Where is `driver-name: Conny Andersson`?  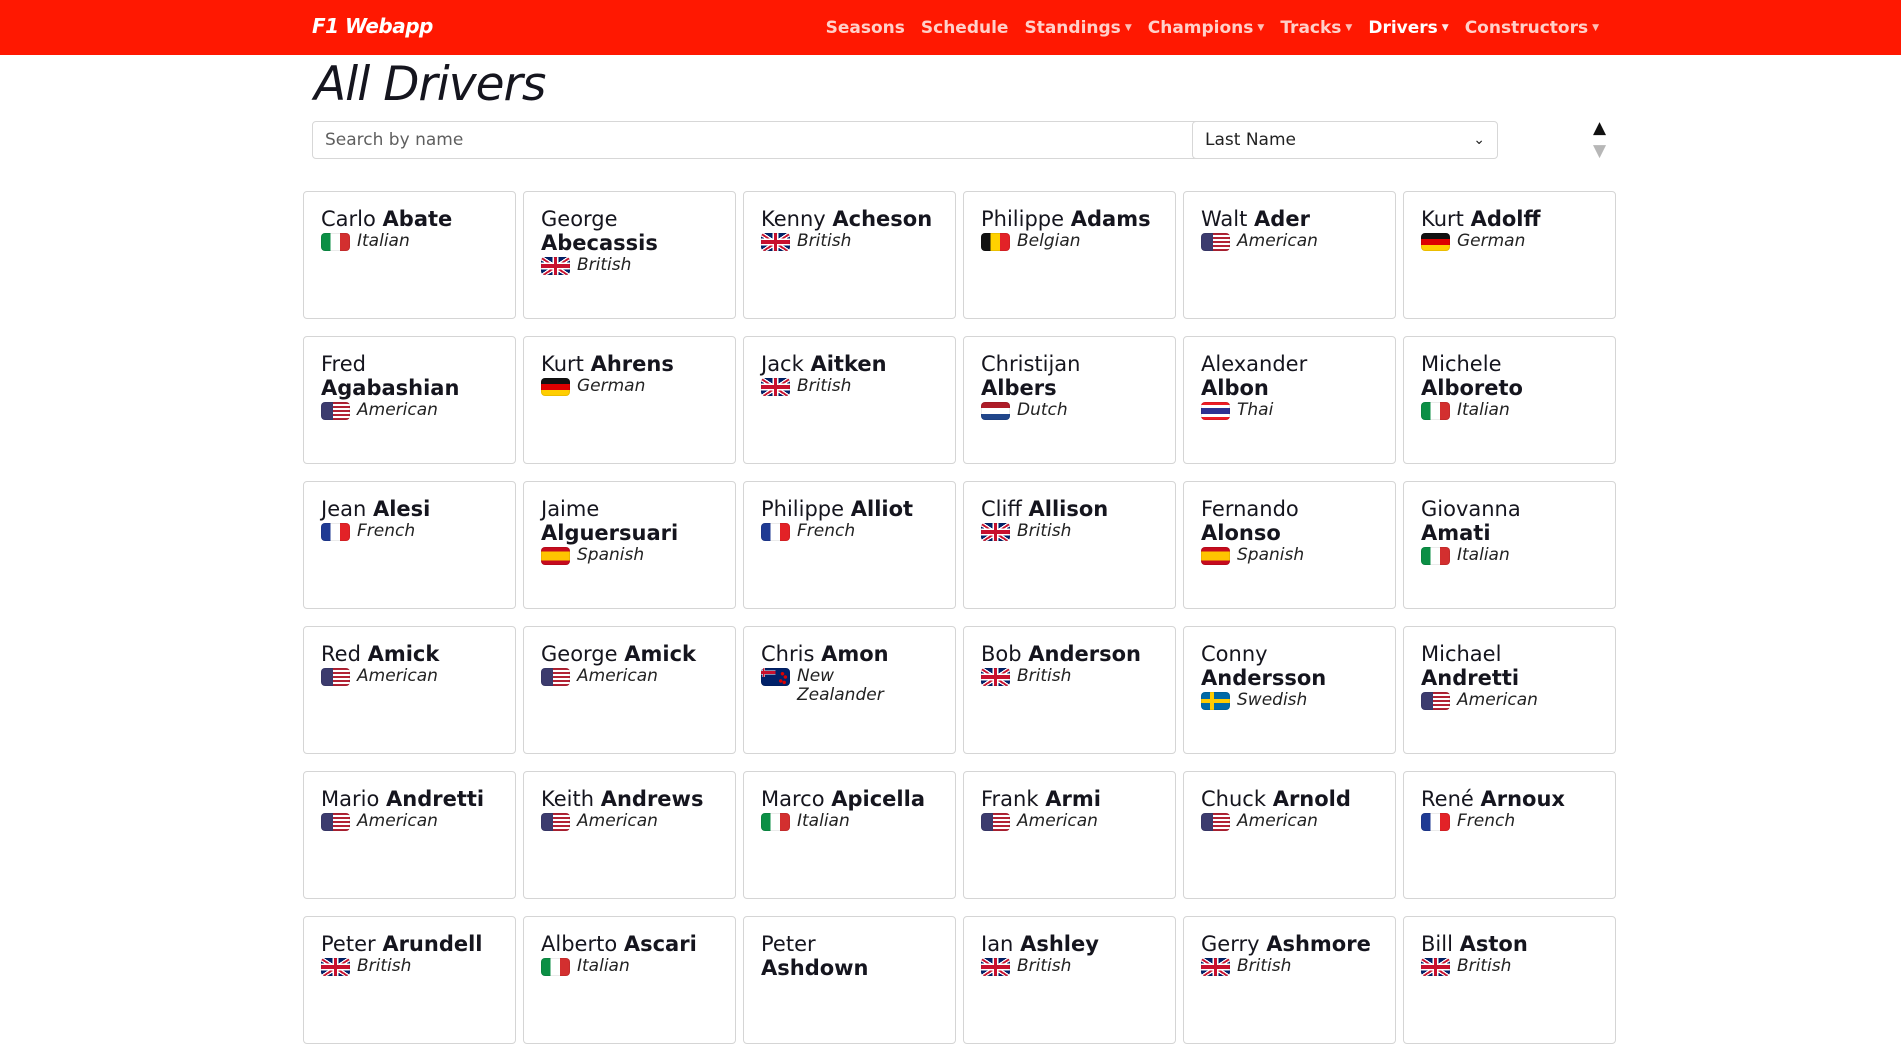 driver-name: Conny Andersson is located at coordinates (1298, 666).